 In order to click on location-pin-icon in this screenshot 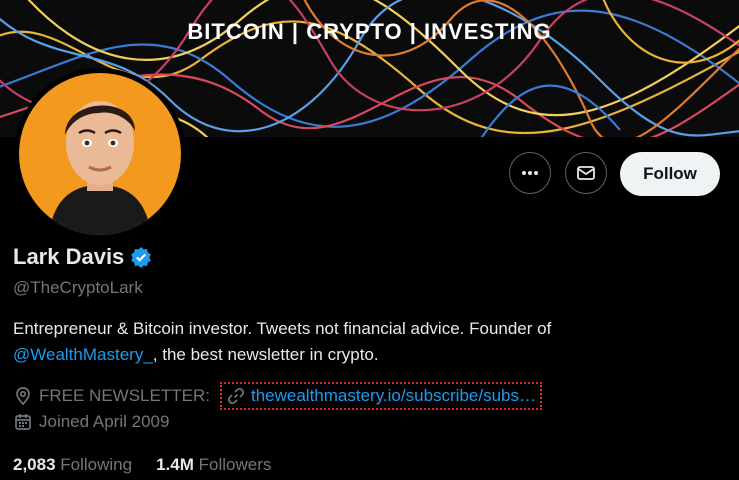, I will do `click(23, 396)`.